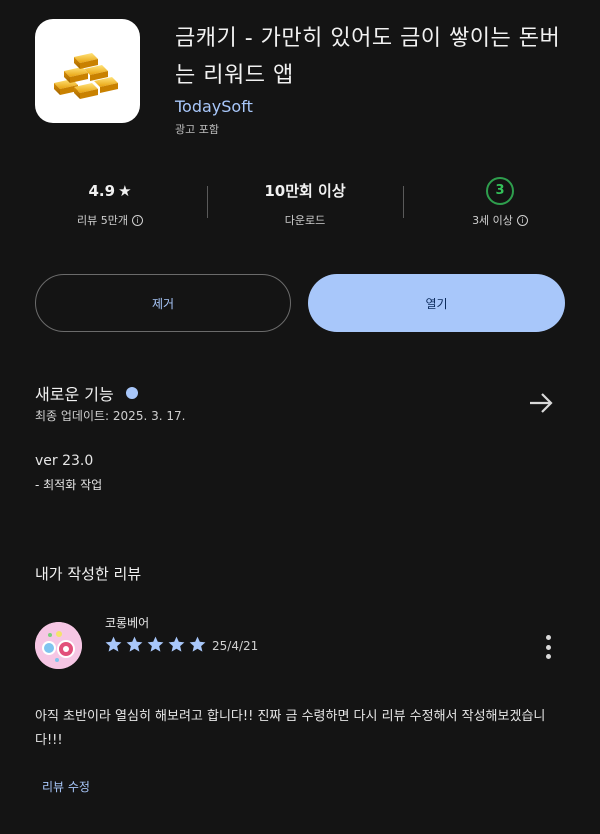  I want to click on version-text: ver 23.0, so click(64, 461).